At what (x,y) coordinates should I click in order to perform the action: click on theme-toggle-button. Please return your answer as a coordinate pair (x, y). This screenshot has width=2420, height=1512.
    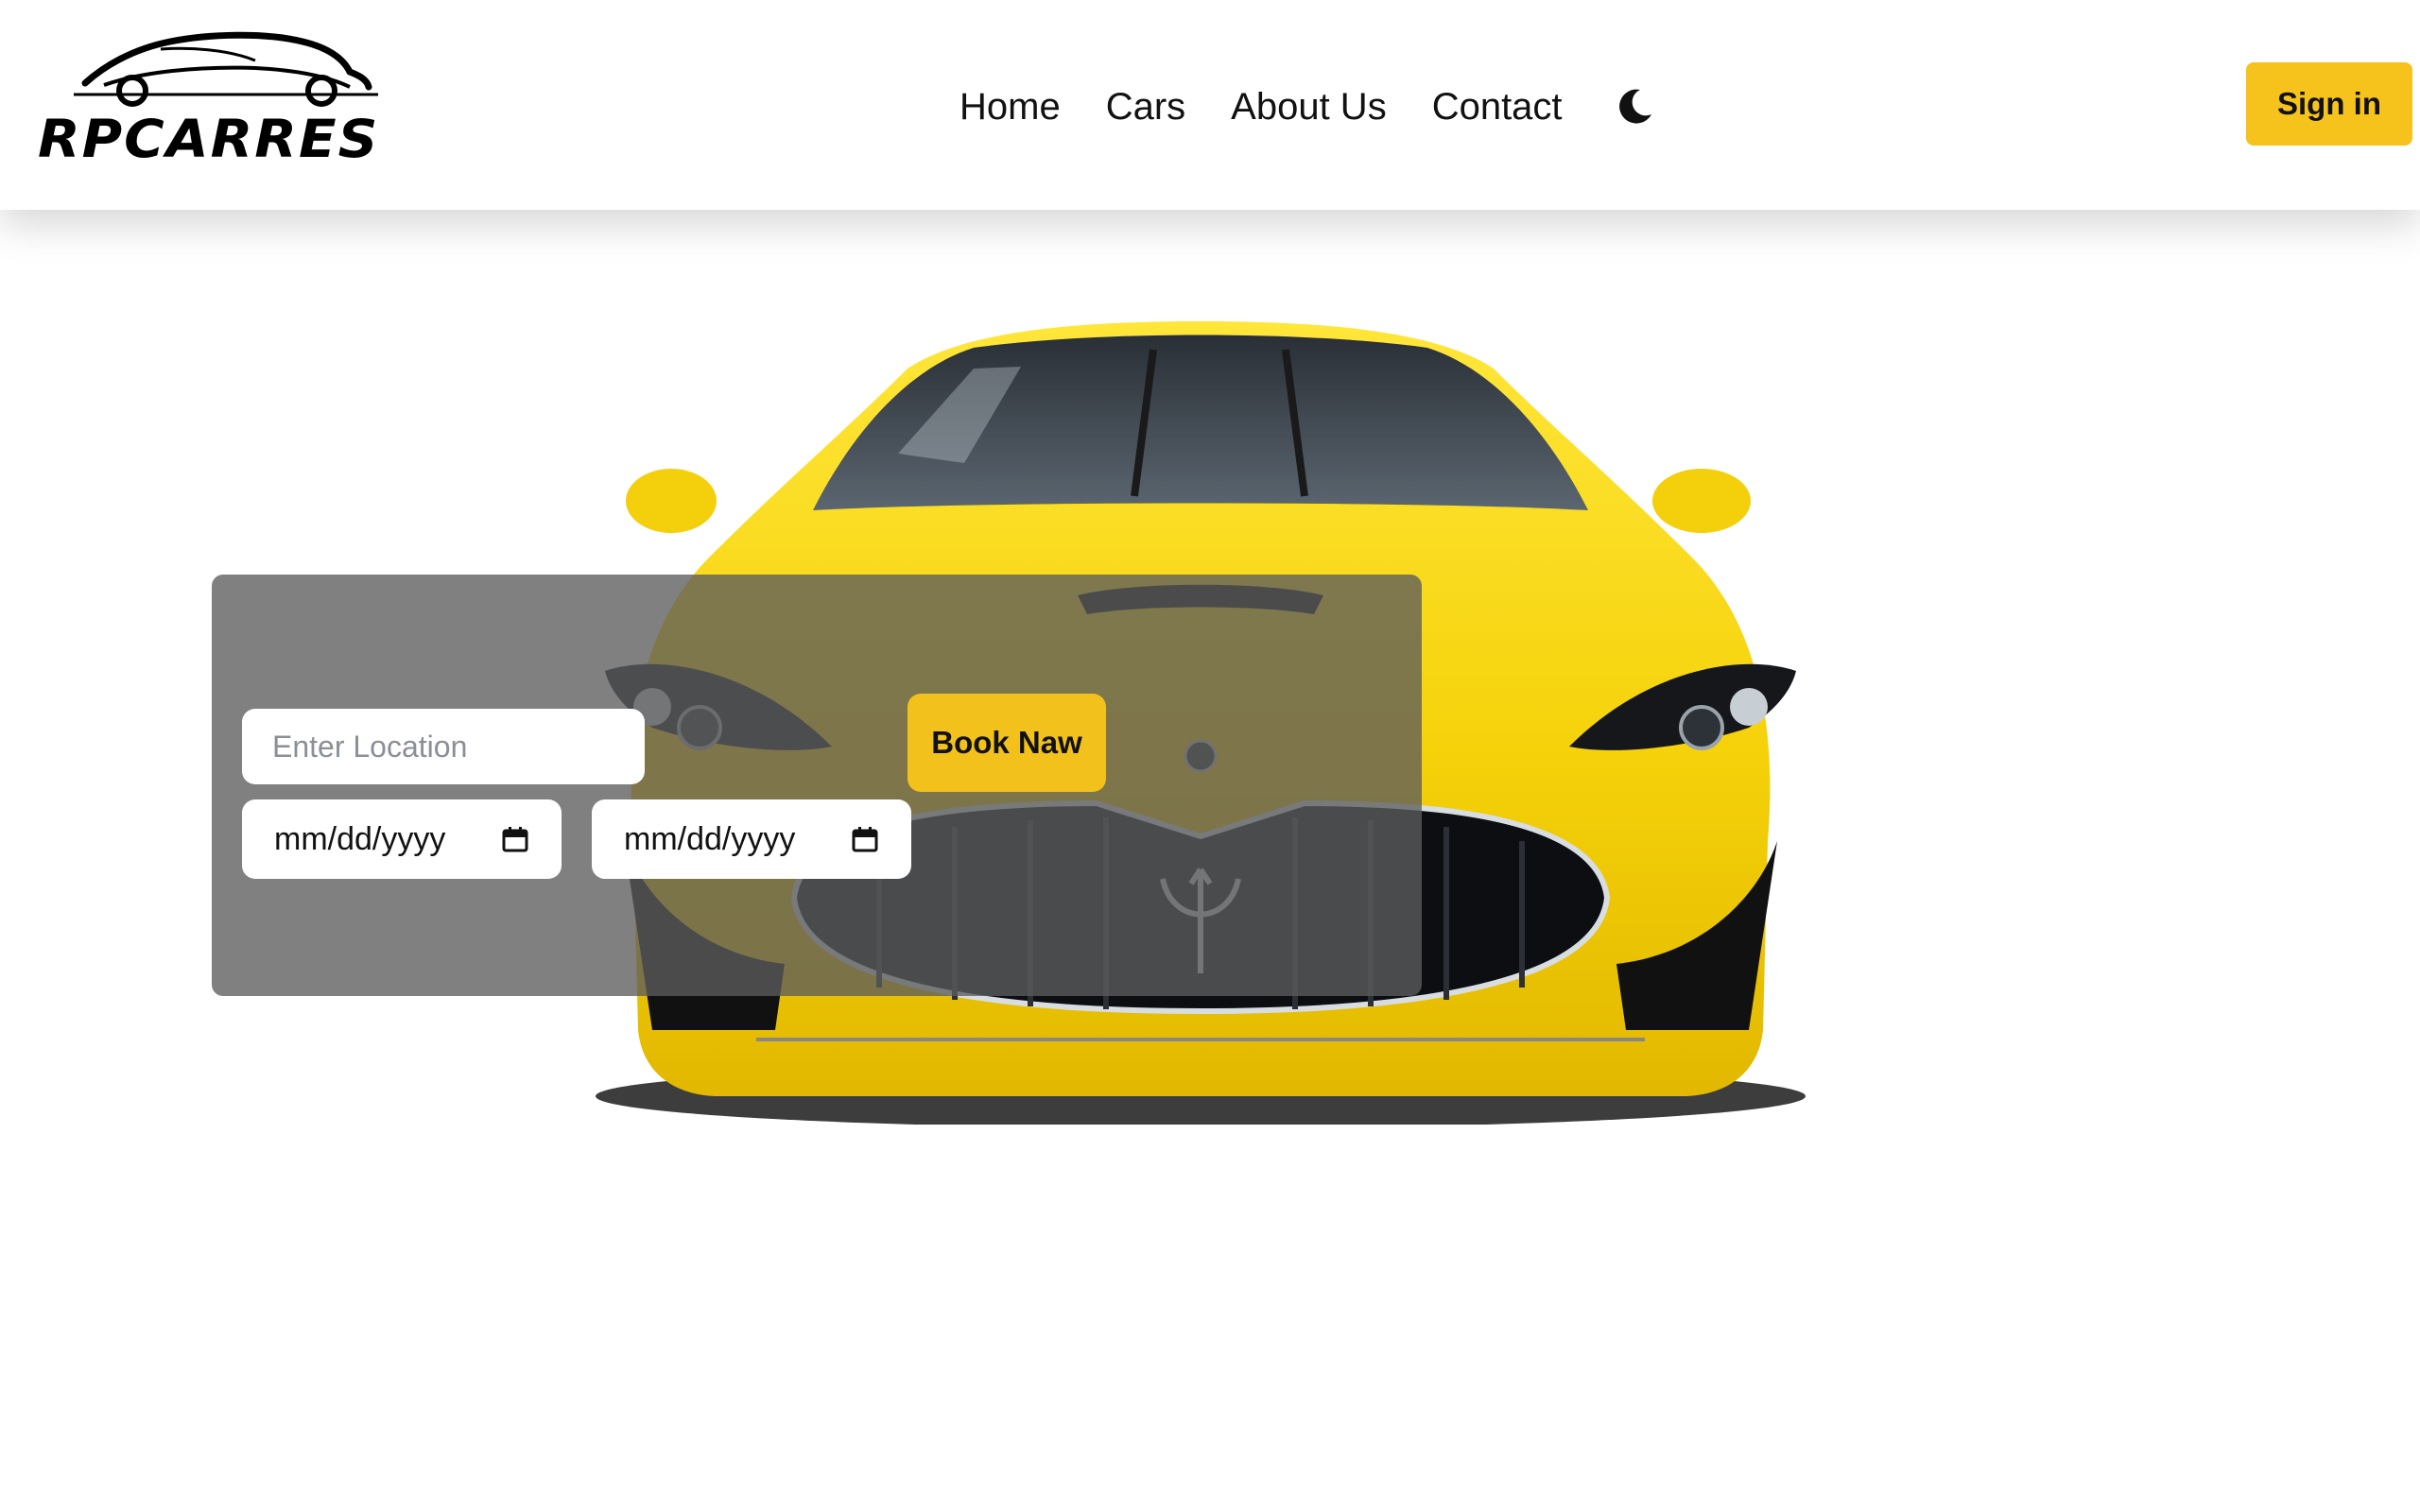
    Looking at the image, I should click on (1634, 106).